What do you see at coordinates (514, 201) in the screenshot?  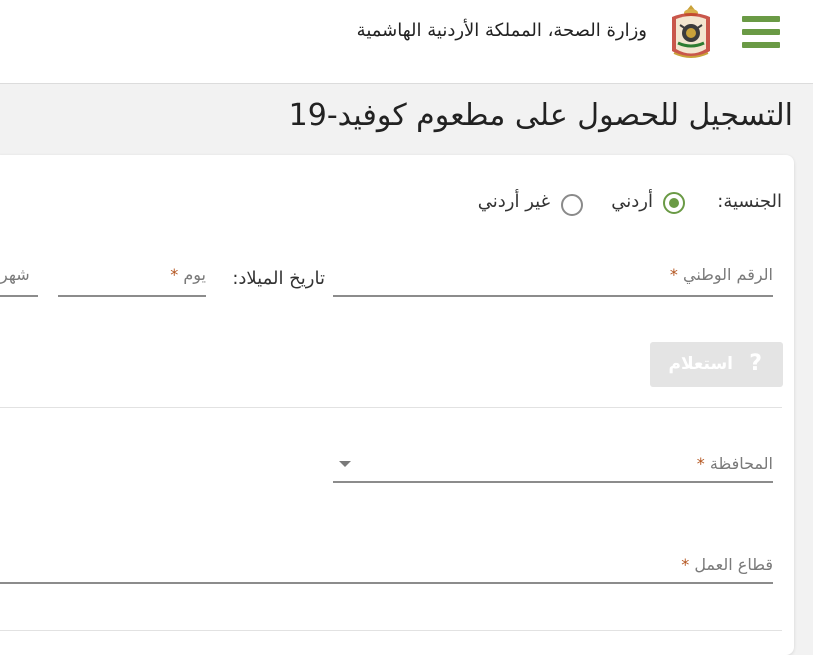 I see `radio-non-jordanian-label: غير أردني` at bounding box center [514, 201].